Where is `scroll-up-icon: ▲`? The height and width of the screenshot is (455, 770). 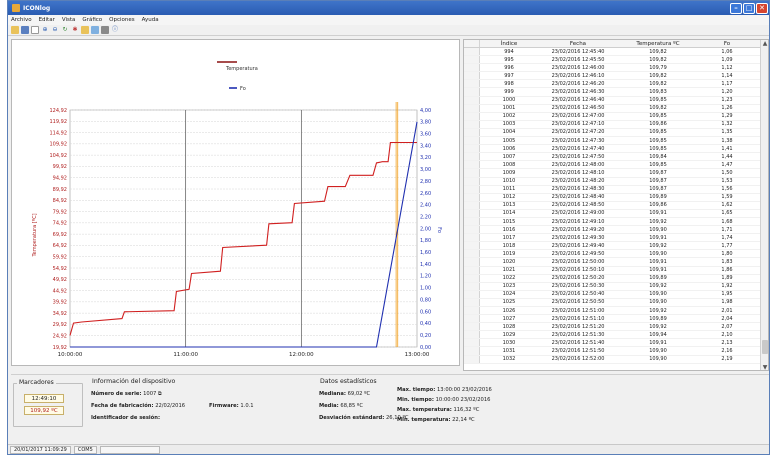
scroll-up-icon: ▲ is located at coordinates (764, 44).